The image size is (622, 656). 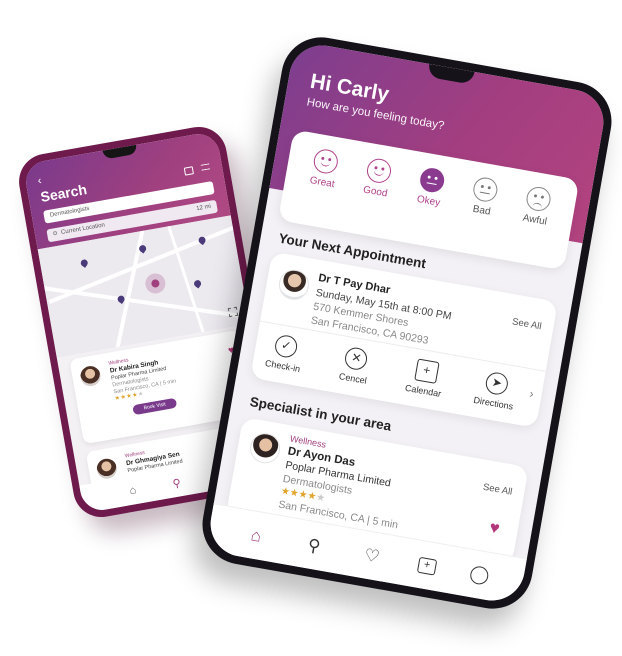 I want to click on check-icon: ✓, so click(x=286, y=346).